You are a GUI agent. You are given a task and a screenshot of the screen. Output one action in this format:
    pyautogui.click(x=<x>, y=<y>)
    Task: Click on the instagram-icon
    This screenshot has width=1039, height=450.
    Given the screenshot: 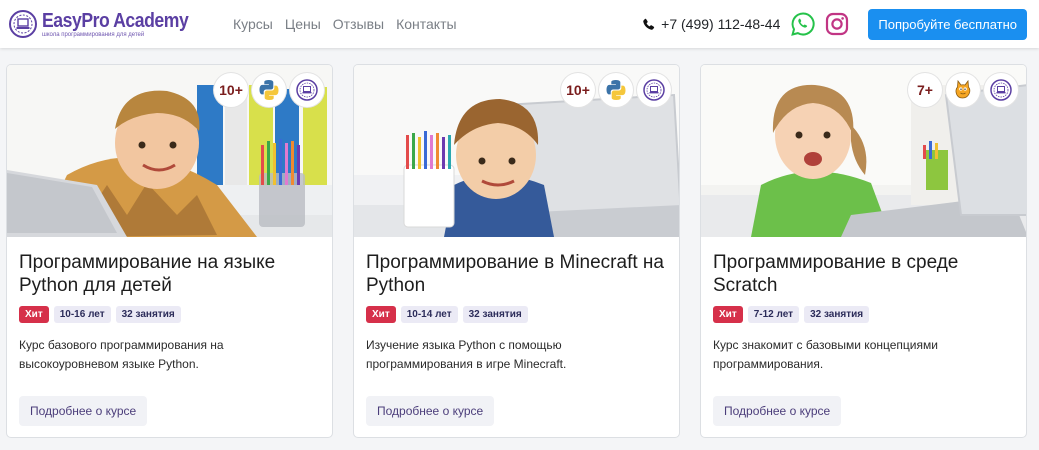 What is the action you would take?
    pyautogui.click(x=837, y=24)
    